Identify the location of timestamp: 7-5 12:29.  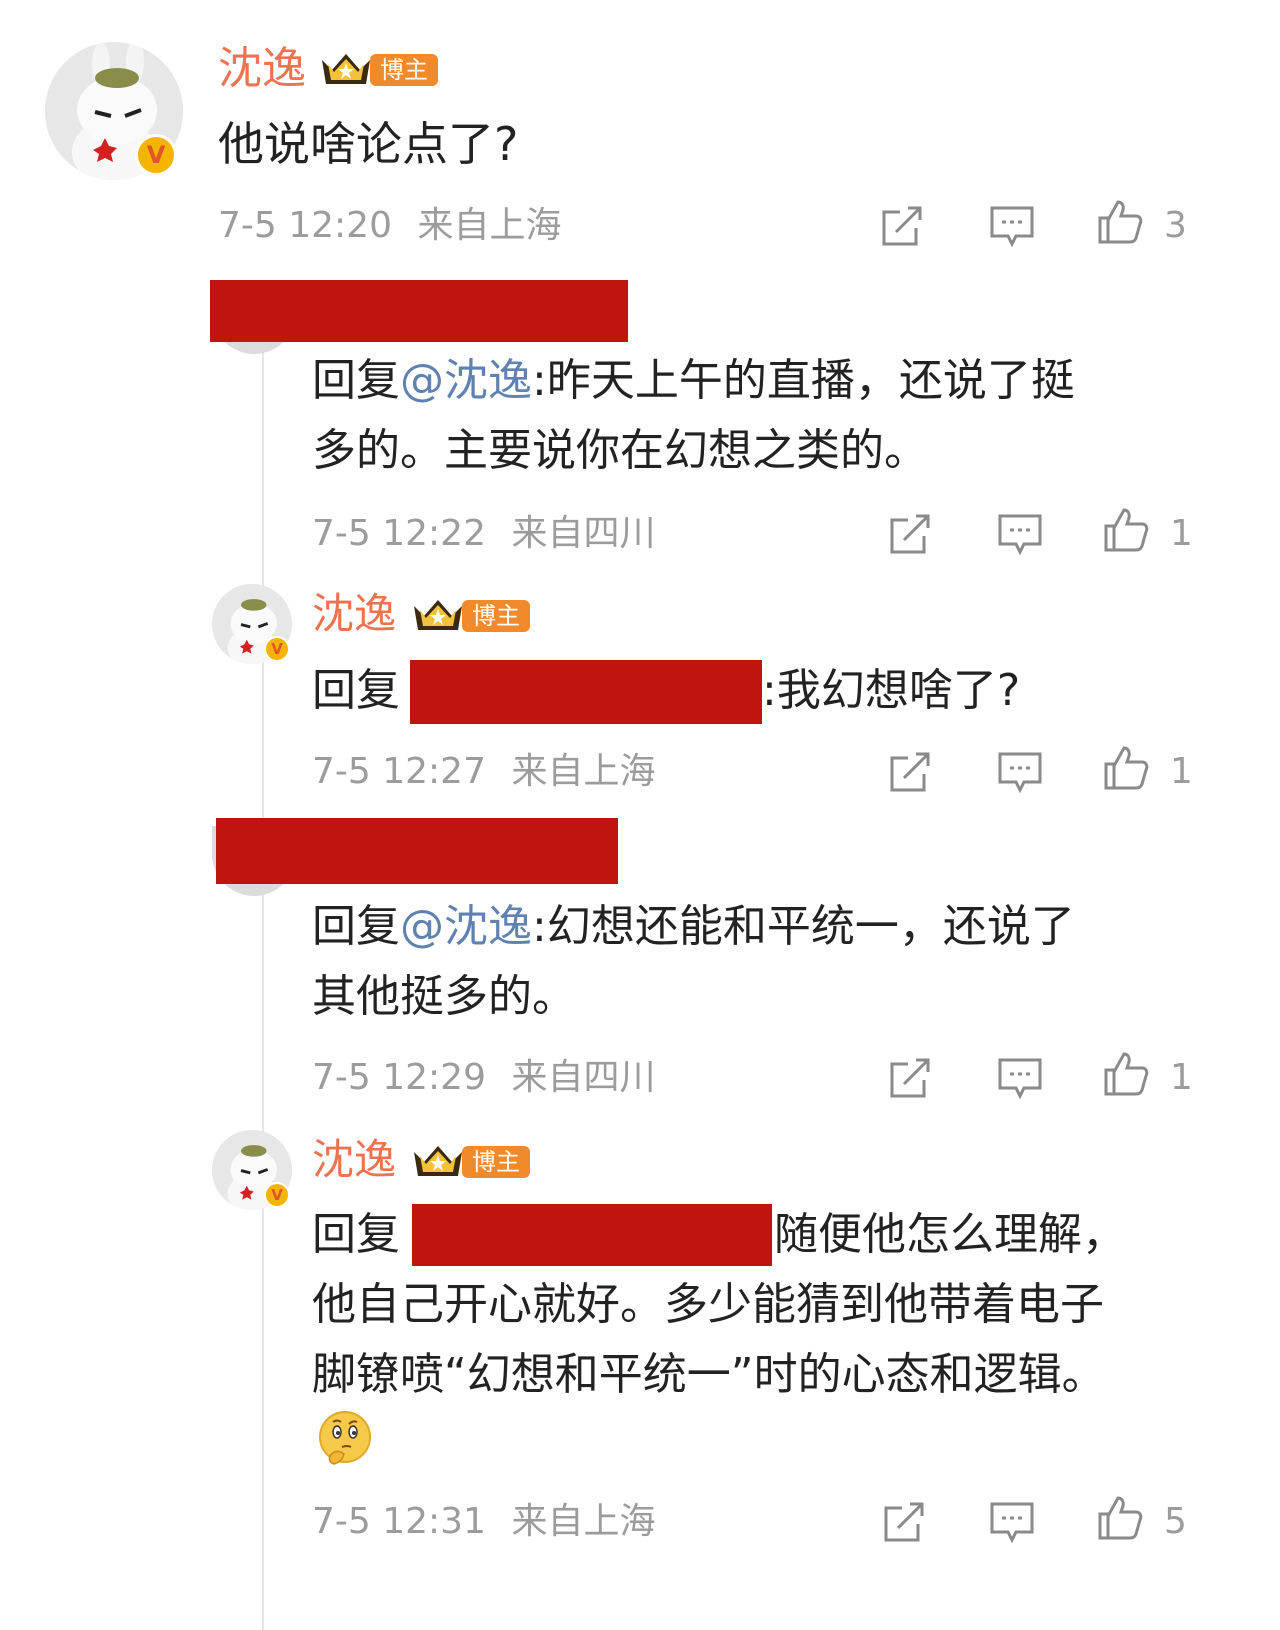
(399, 1077).